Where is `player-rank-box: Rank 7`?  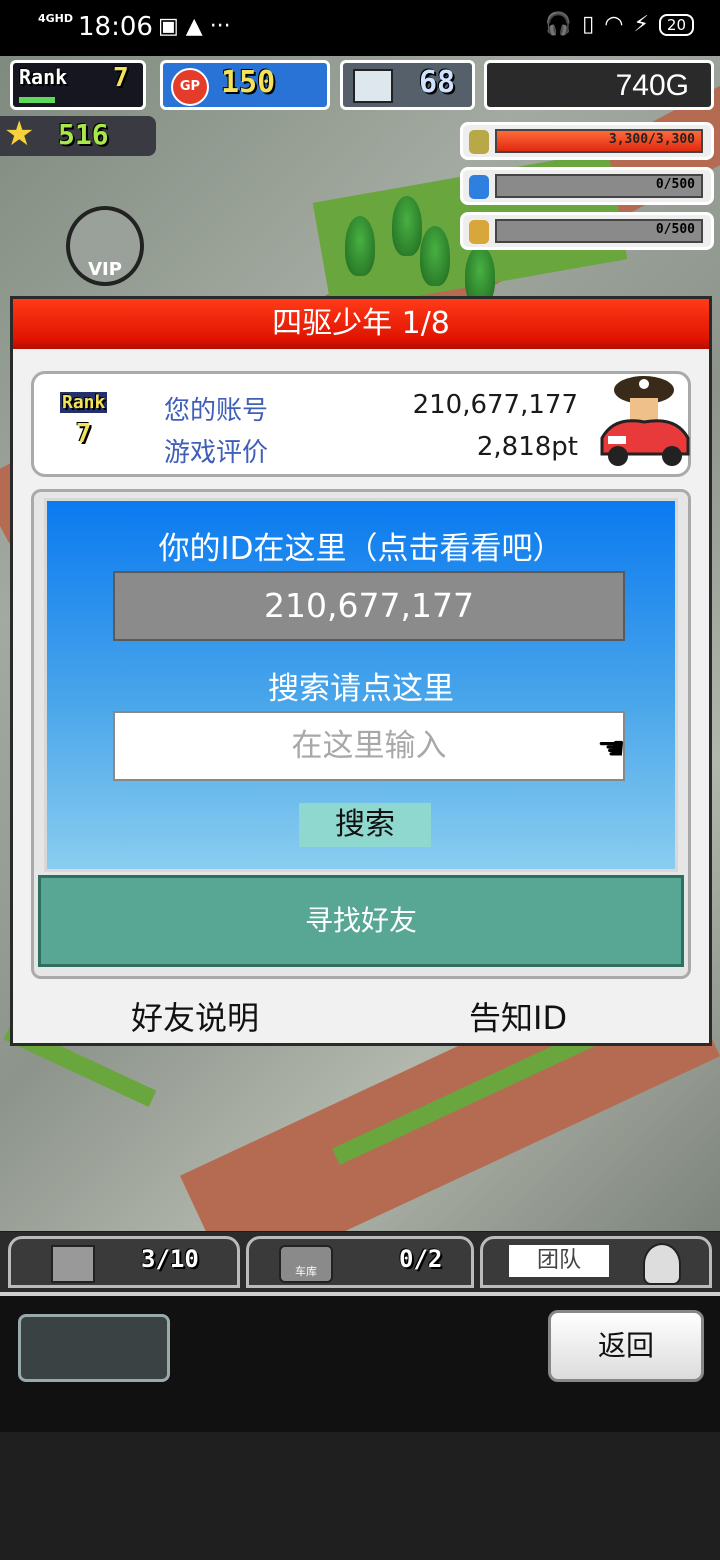
player-rank-box: Rank 7 is located at coordinates (78, 85).